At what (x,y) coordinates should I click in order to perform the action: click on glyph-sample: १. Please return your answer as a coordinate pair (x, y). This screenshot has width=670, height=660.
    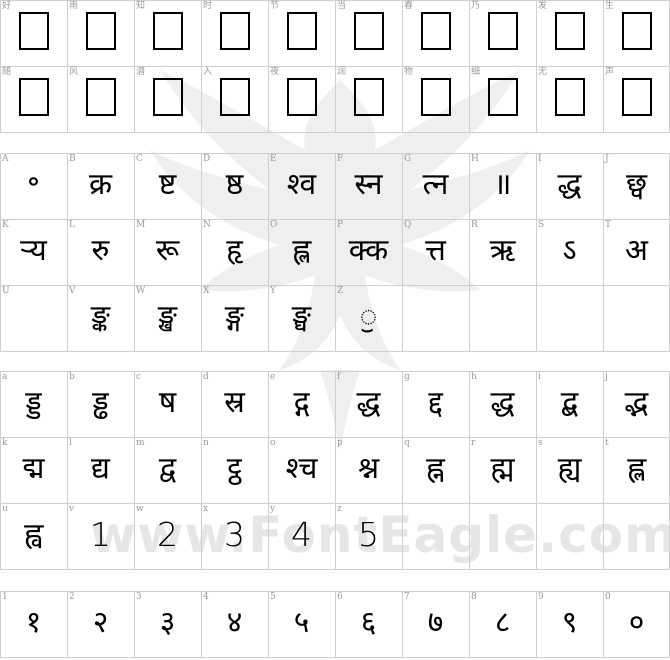
    Looking at the image, I should click on (33, 622).